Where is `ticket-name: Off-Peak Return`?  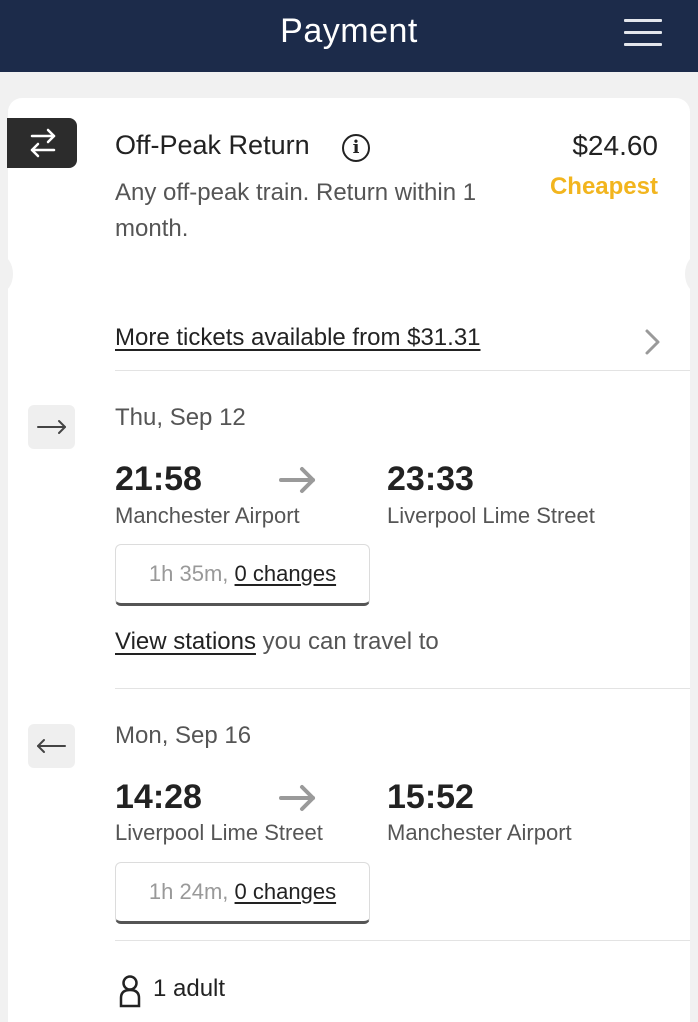 ticket-name: Off-Peak Return is located at coordinates (212, 145).